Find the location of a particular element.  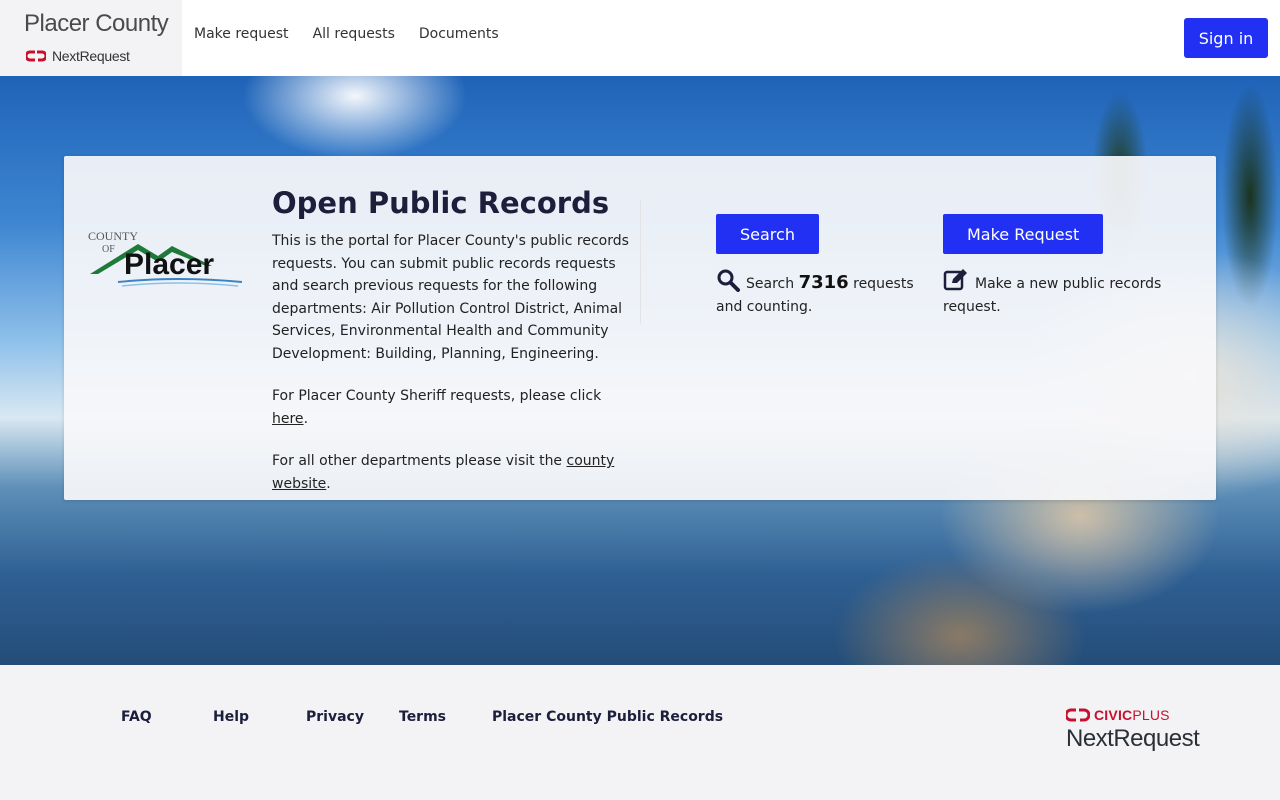

logo-name-text: Placer is located at coordinates (169, 264).